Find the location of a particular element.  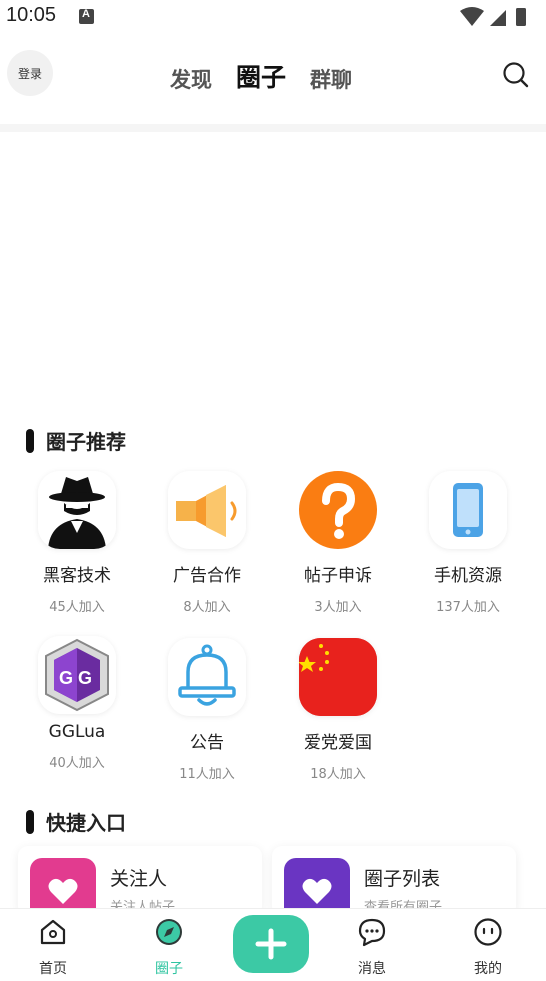

circle-name: 广告合作 is located at coordinates (207, 576).